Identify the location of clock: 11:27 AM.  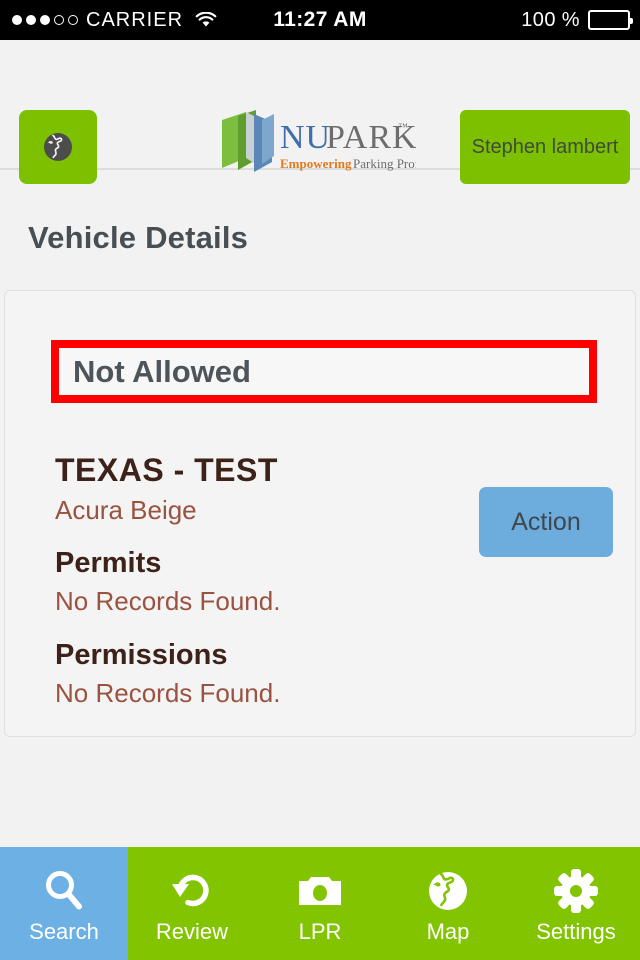
(320, 19).